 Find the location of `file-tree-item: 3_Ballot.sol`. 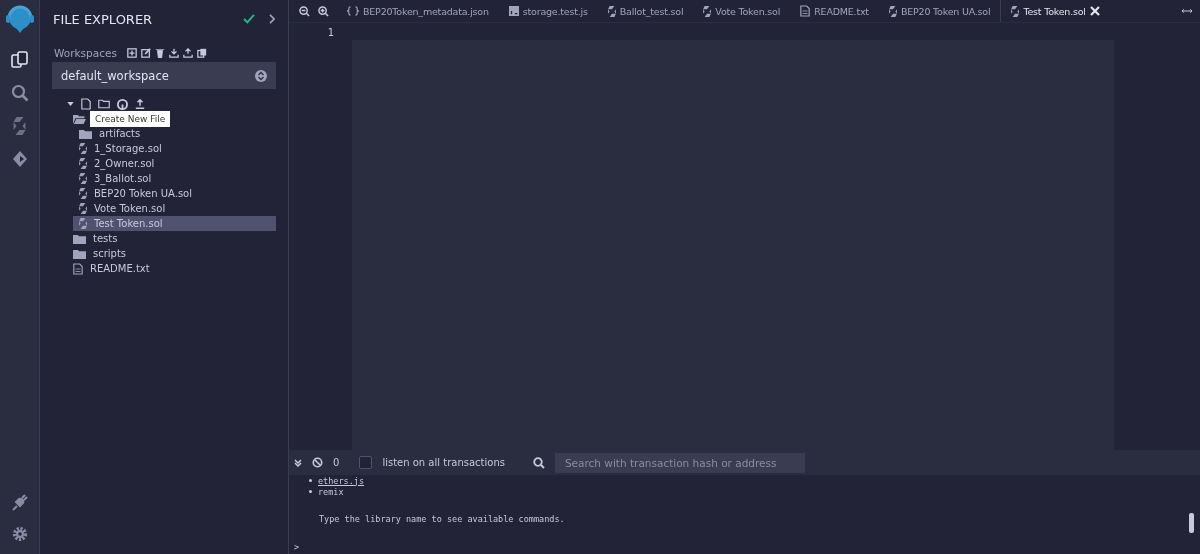

file-tree-item: 3_Ballot.sol is located at coordinates (174, 178).